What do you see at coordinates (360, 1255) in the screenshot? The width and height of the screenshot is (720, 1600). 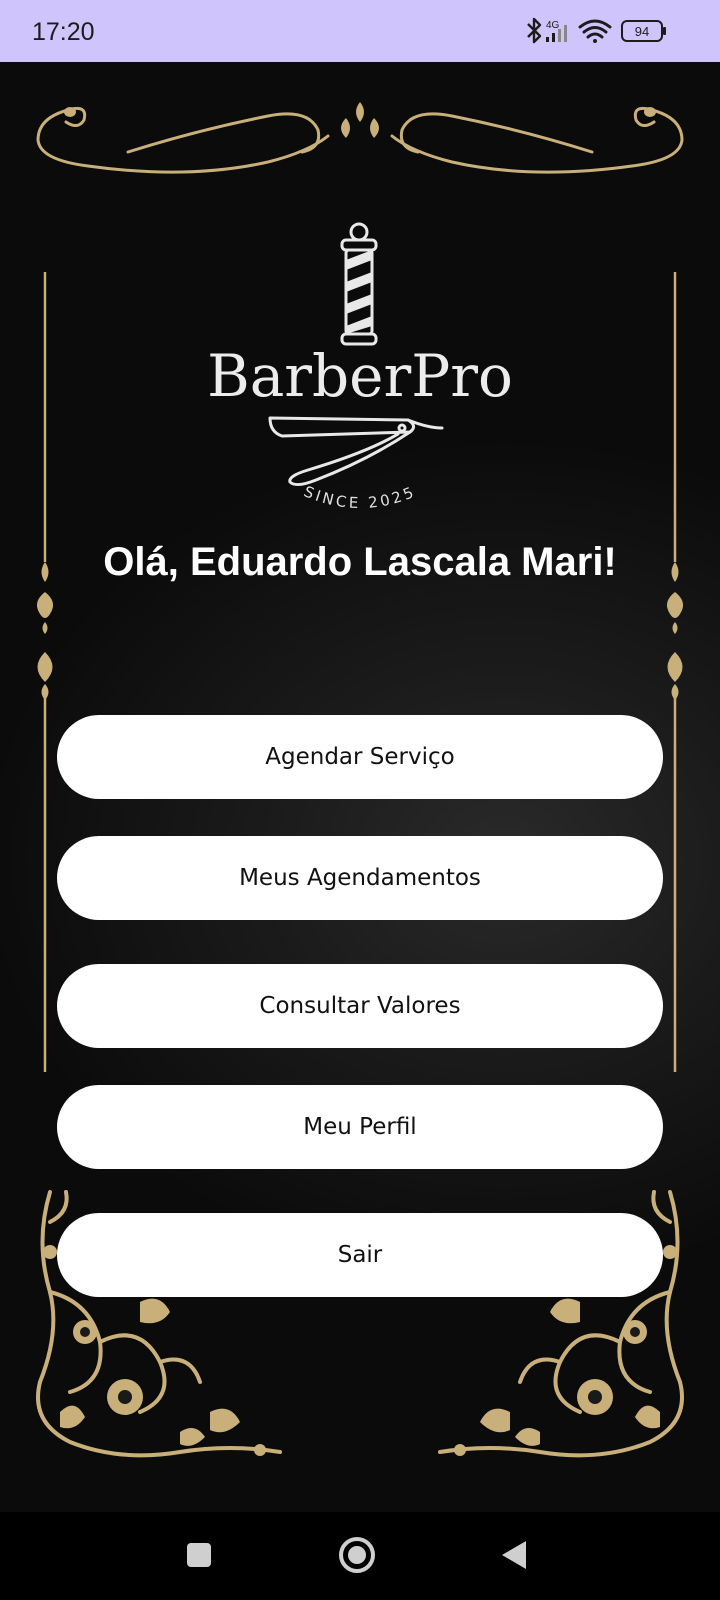 I see `logout-button: Sair` at bounding box center [360, 1255].